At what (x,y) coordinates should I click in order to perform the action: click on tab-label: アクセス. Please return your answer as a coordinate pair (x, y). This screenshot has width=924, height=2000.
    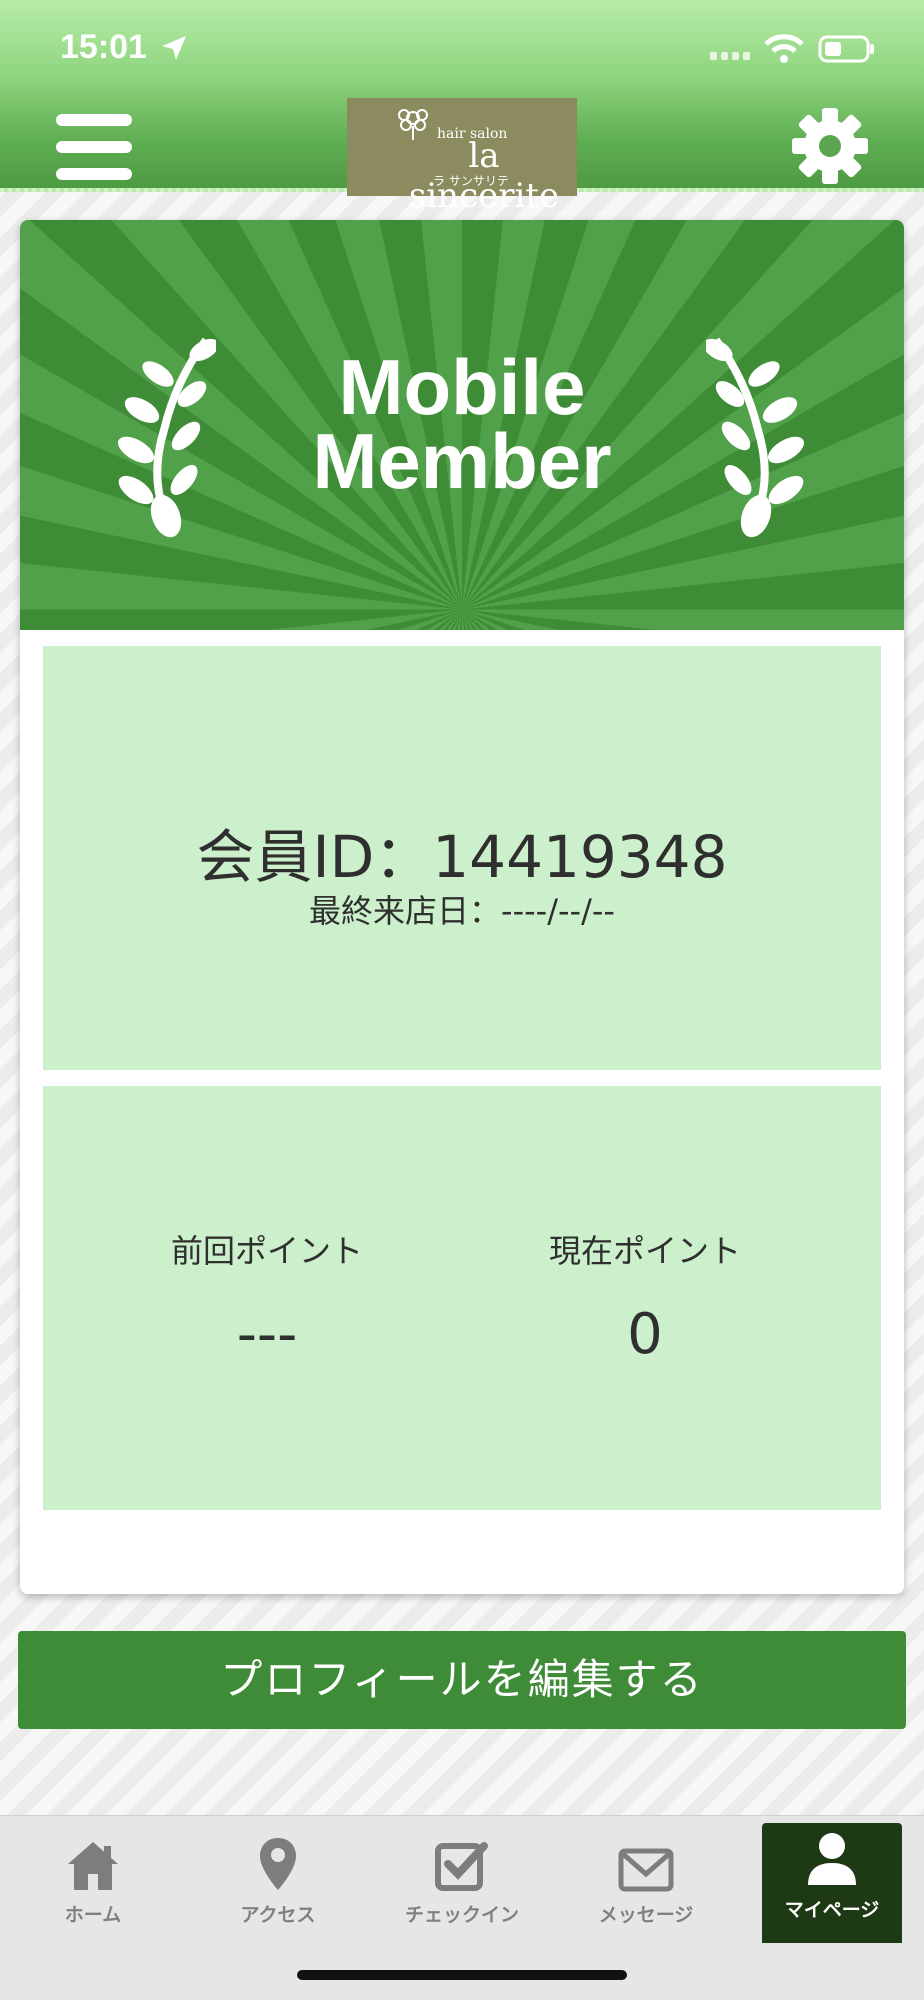
    Looking at the image, I should click on (278, 1915).